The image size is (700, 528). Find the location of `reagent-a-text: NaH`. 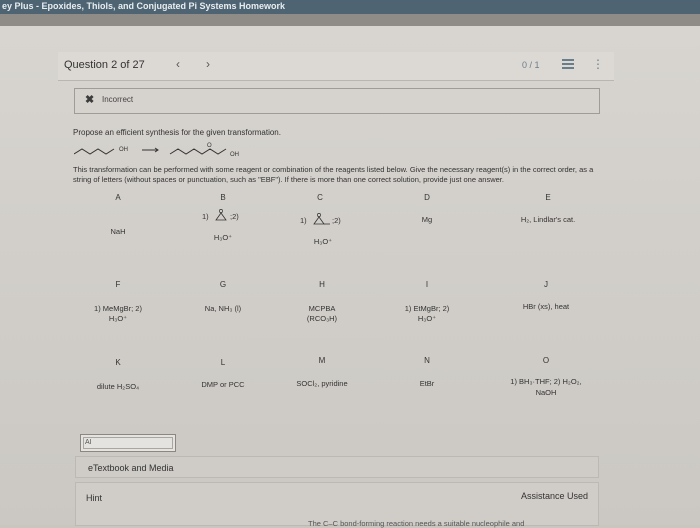

reagent-a-text: NaH is located at coordinates (118, 231).